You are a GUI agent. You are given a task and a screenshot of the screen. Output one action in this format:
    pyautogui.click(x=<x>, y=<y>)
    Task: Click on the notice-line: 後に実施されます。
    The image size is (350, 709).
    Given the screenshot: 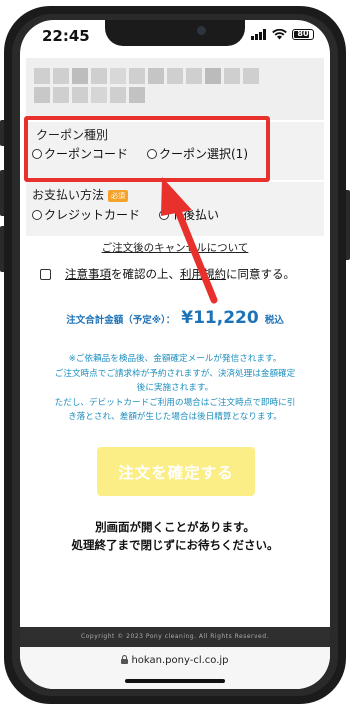 What is the action you would take?
    pyautogui.click(x=175, y=388)
    